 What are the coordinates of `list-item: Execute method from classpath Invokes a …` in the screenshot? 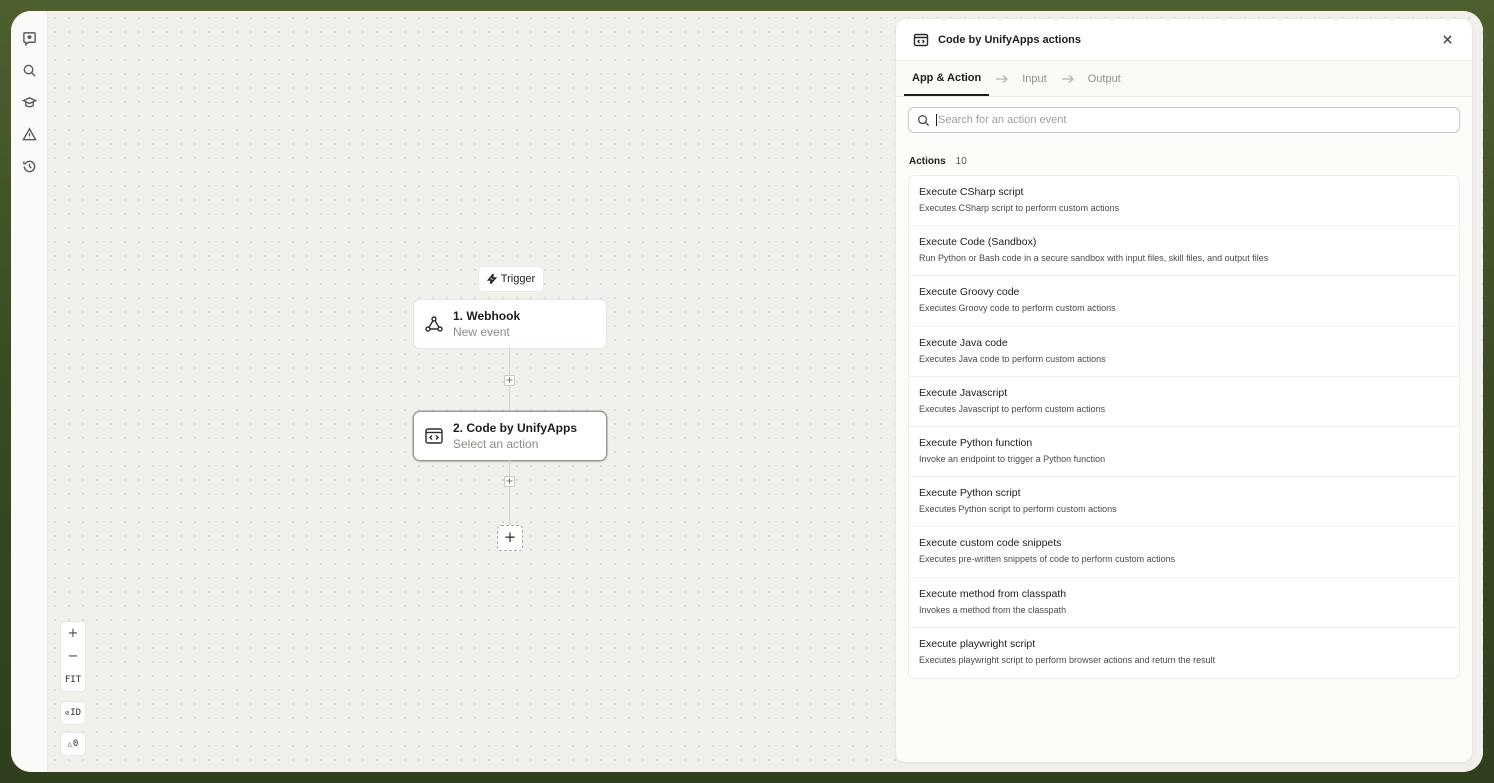 It's located at (1184, 603).